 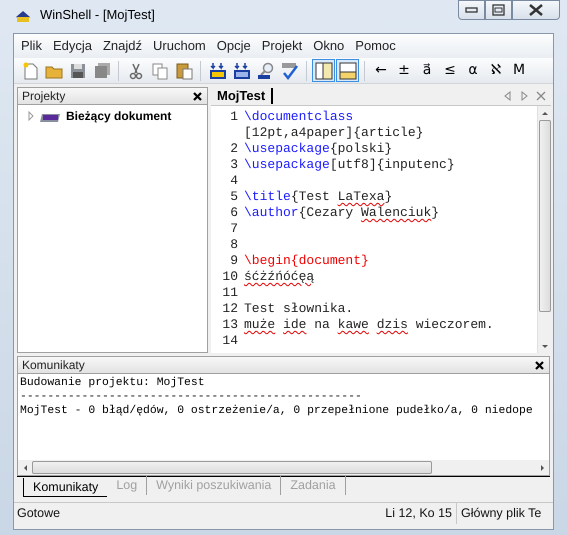 What do you see at coordinates (279, 277) in the screenshot?
I see `code-line: śćżźńóćęą` at bounding box center [279, 277].